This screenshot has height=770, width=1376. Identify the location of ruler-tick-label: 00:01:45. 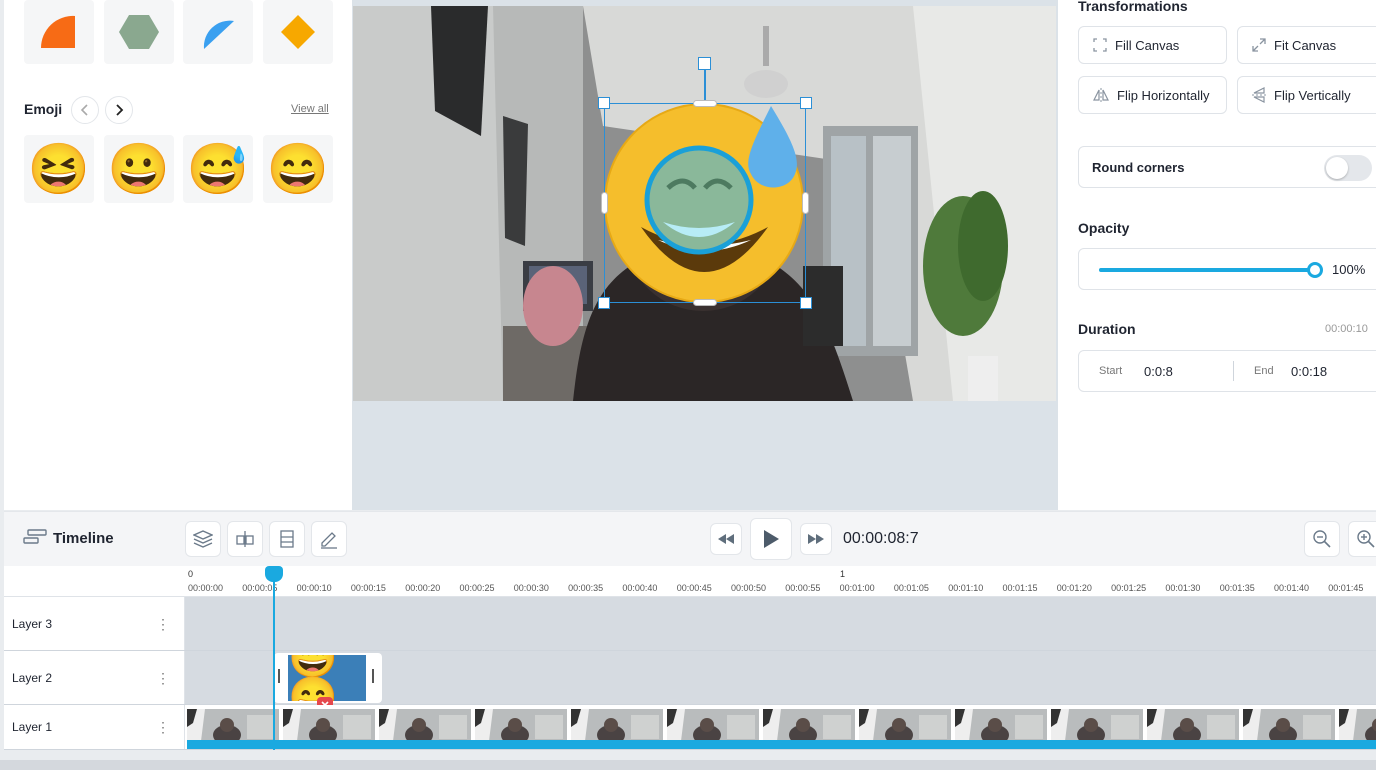
(1346, 588).